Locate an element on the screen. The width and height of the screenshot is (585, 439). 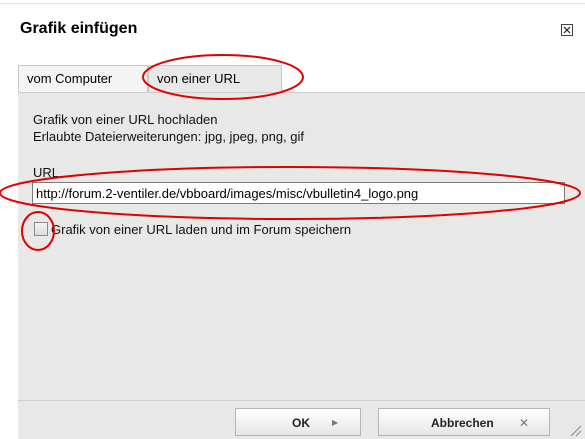
x-icon: ✕ is located at coordinates (524, 423).